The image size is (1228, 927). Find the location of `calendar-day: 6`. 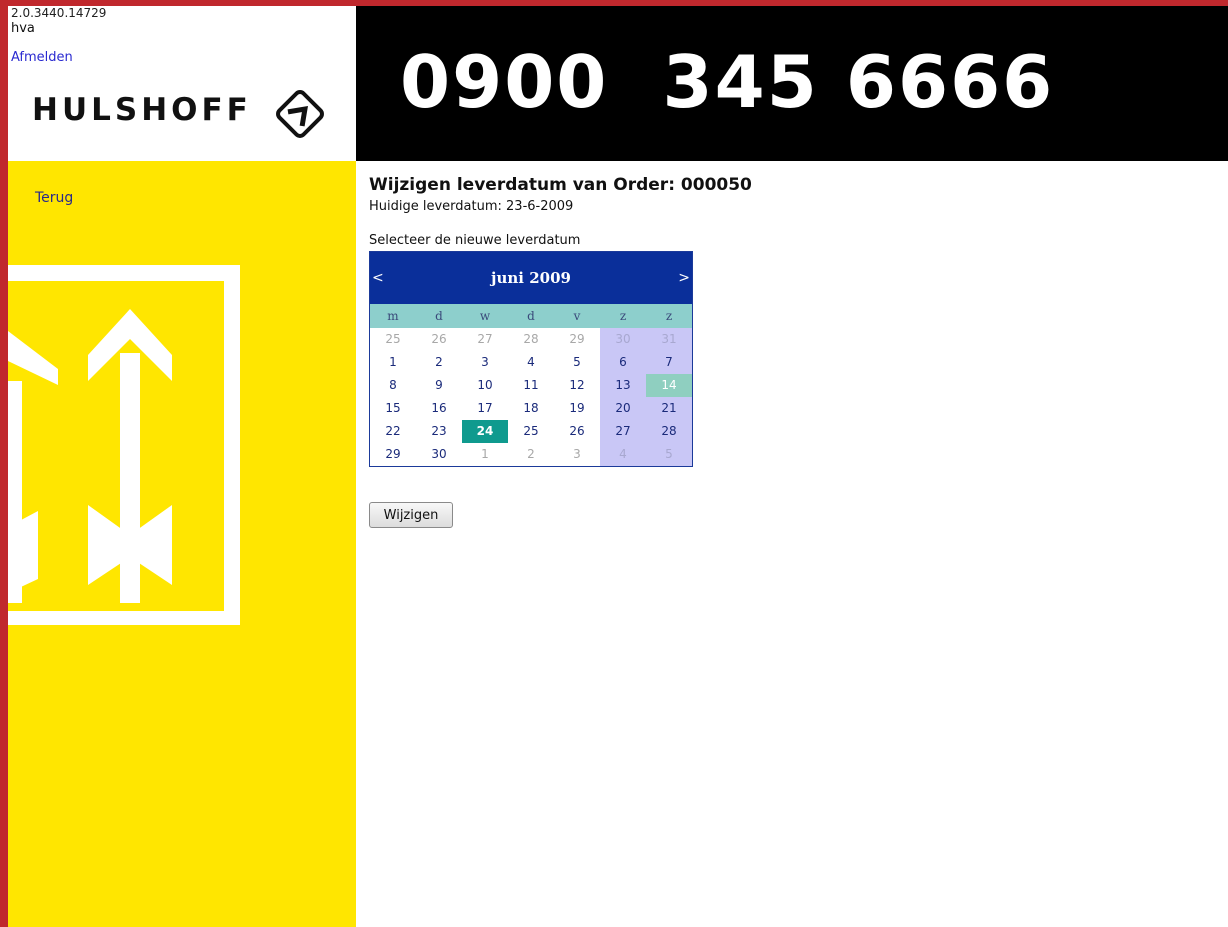

calendar-day: 6 is located at coordinates (623, 362).